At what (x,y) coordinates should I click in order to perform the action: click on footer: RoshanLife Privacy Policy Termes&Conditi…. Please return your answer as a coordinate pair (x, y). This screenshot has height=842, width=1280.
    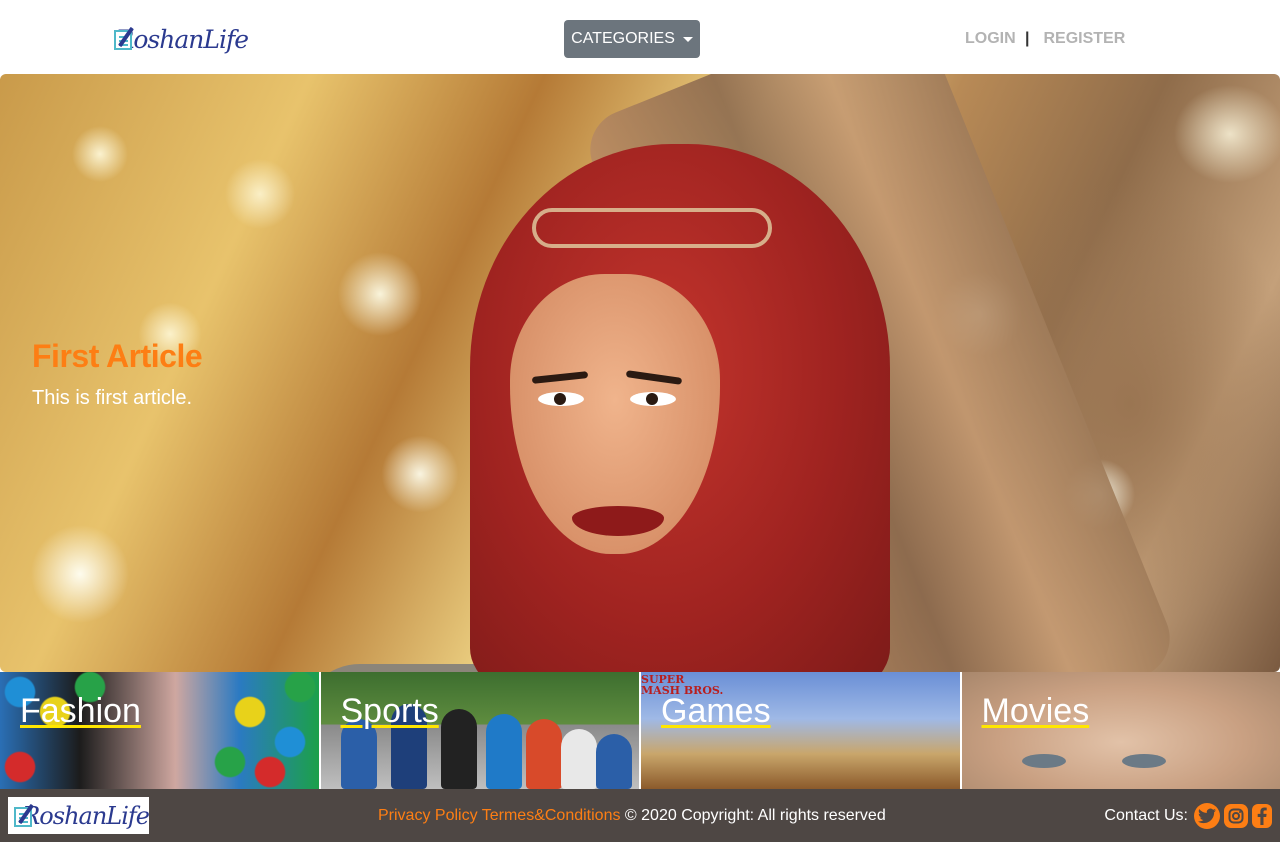
    Looking at the image, I should click on (640, 815).